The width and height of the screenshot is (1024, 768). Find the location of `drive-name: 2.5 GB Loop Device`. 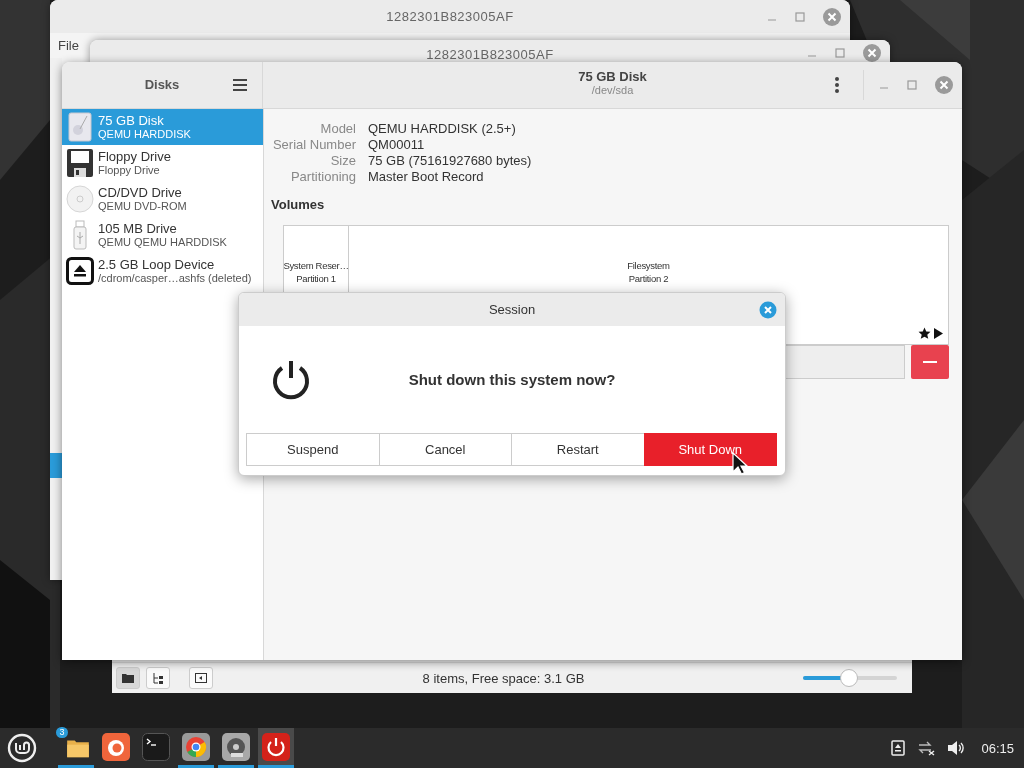

drive-name: 2.5 GB Loop Device is located at coordinates (157, 264).